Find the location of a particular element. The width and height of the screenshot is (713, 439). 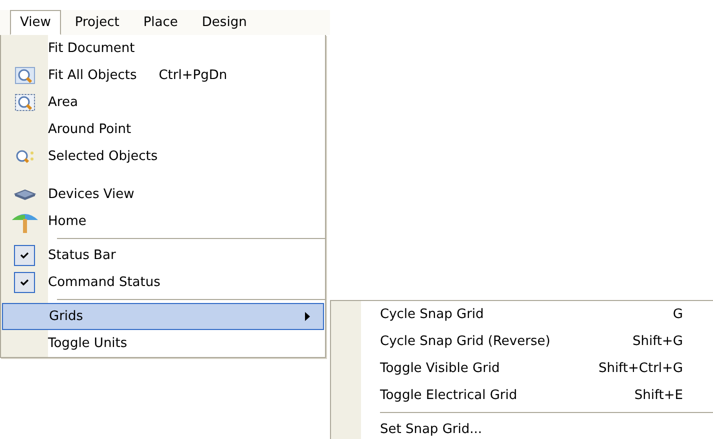

shortcut-text: Ctrl+PgDn is located at coordinates (193, 75).